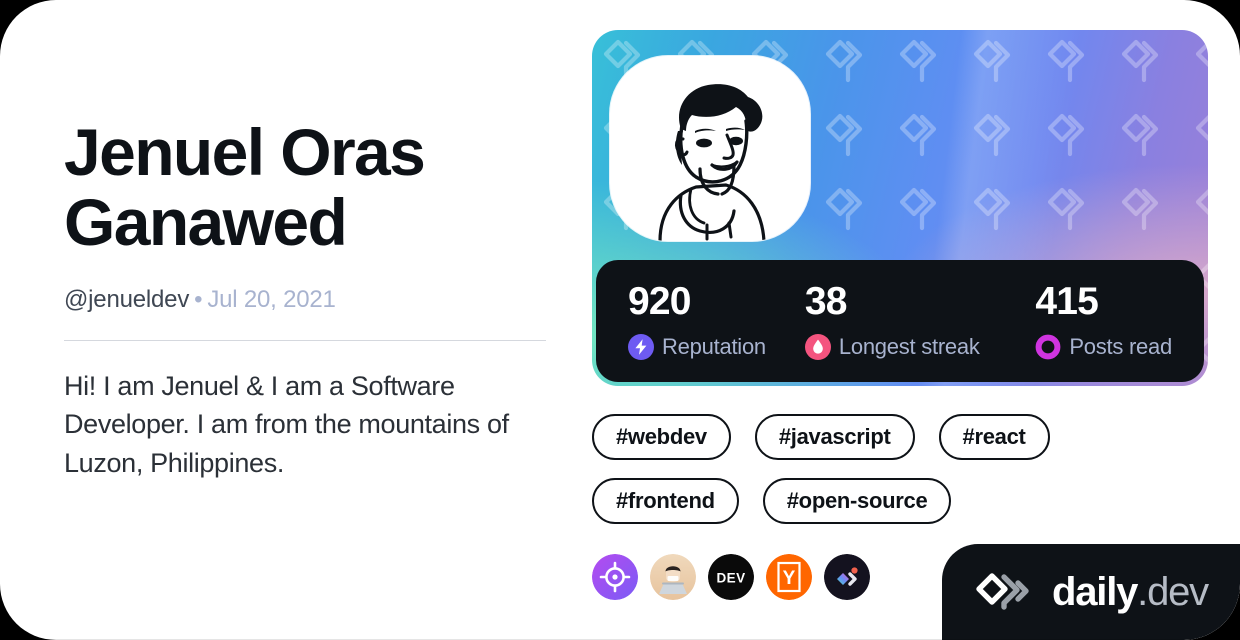 This screenshot has width=1240, height=640. What do you see at coordinates (641, 347) in the screenshot?
I see `lightning-bolt-icon` at bounding box center [641, 347].